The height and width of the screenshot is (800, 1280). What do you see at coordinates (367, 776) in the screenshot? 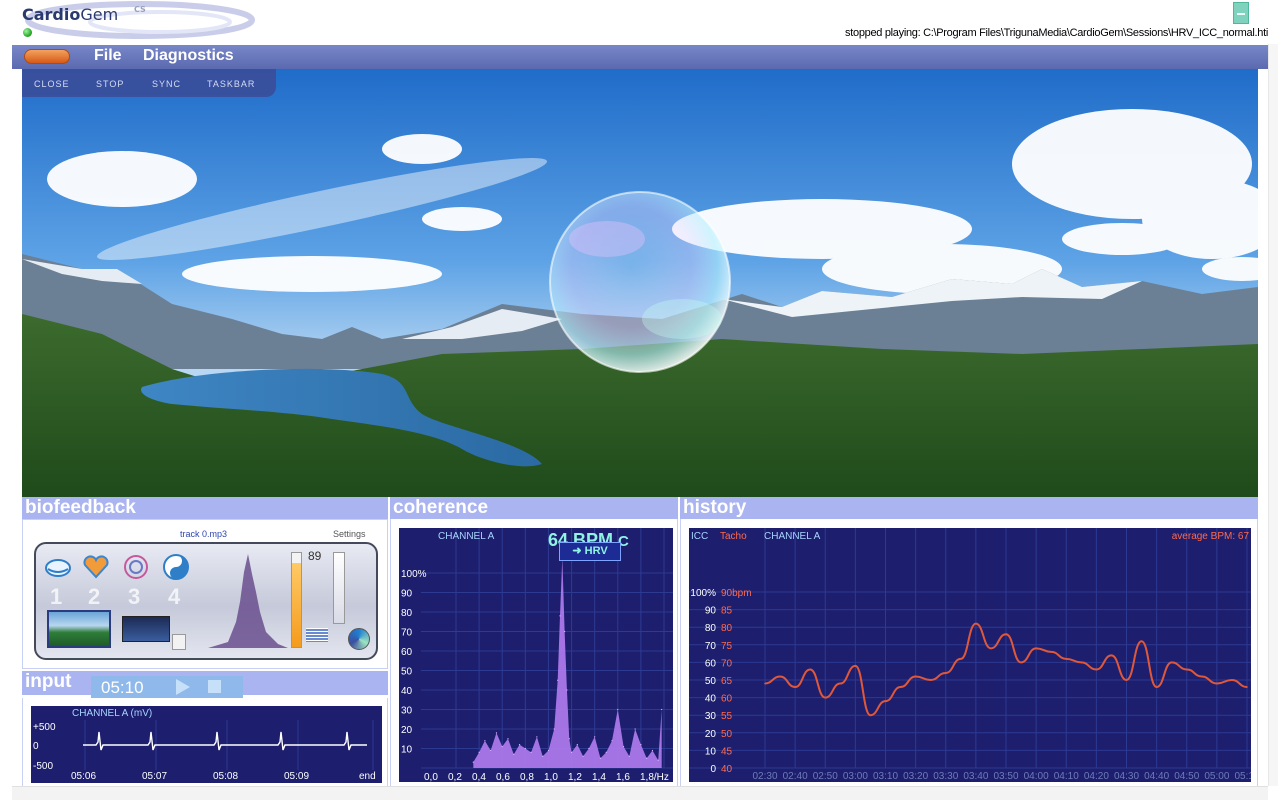
I see `ecg-x-tick: end` at bounding box center [367, 776].